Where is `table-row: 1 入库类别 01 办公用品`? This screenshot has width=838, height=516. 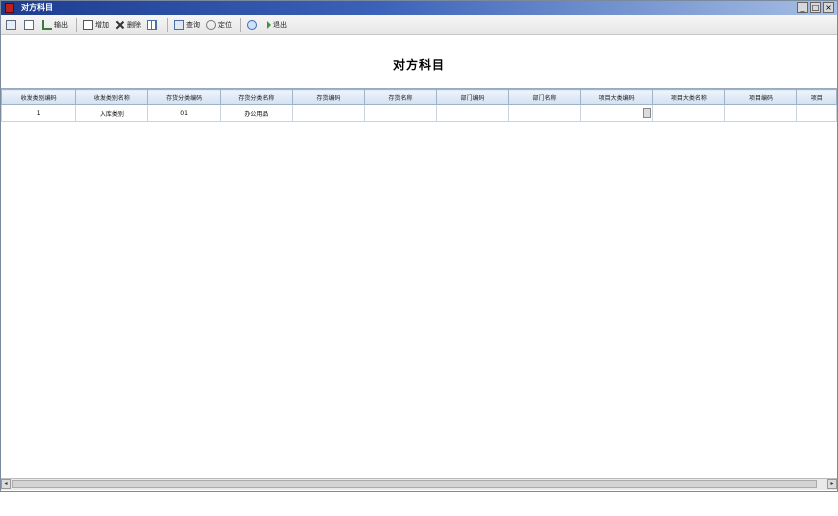
table-row: 1 入库类别 01 办公用品 is located at coordinates (419, 113).